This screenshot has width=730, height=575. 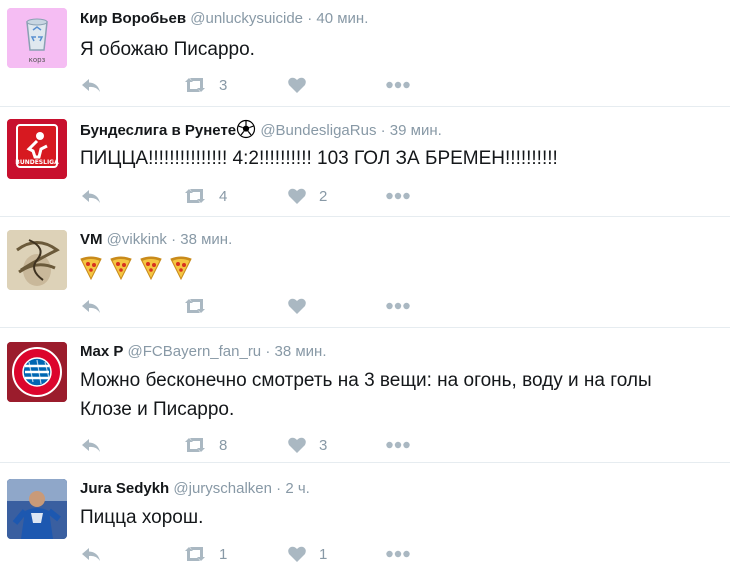 I want to click on retweet-button: 1, so click(x=205, y=554).